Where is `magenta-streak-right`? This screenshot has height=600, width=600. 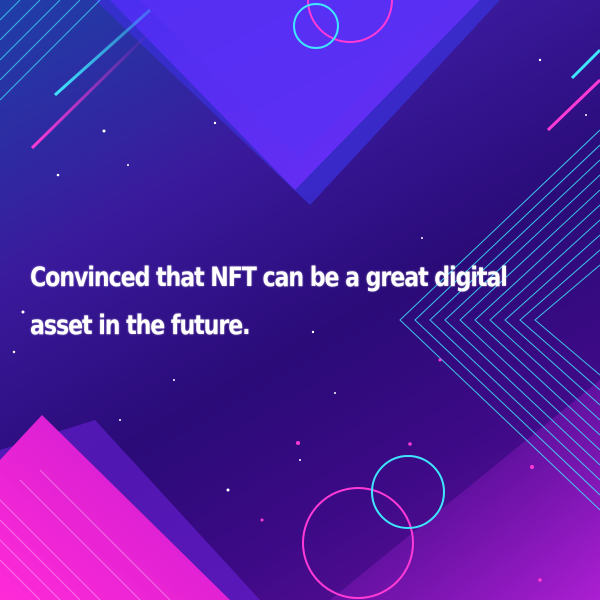 magenta-streak-right is located at coordinates (573, 105).